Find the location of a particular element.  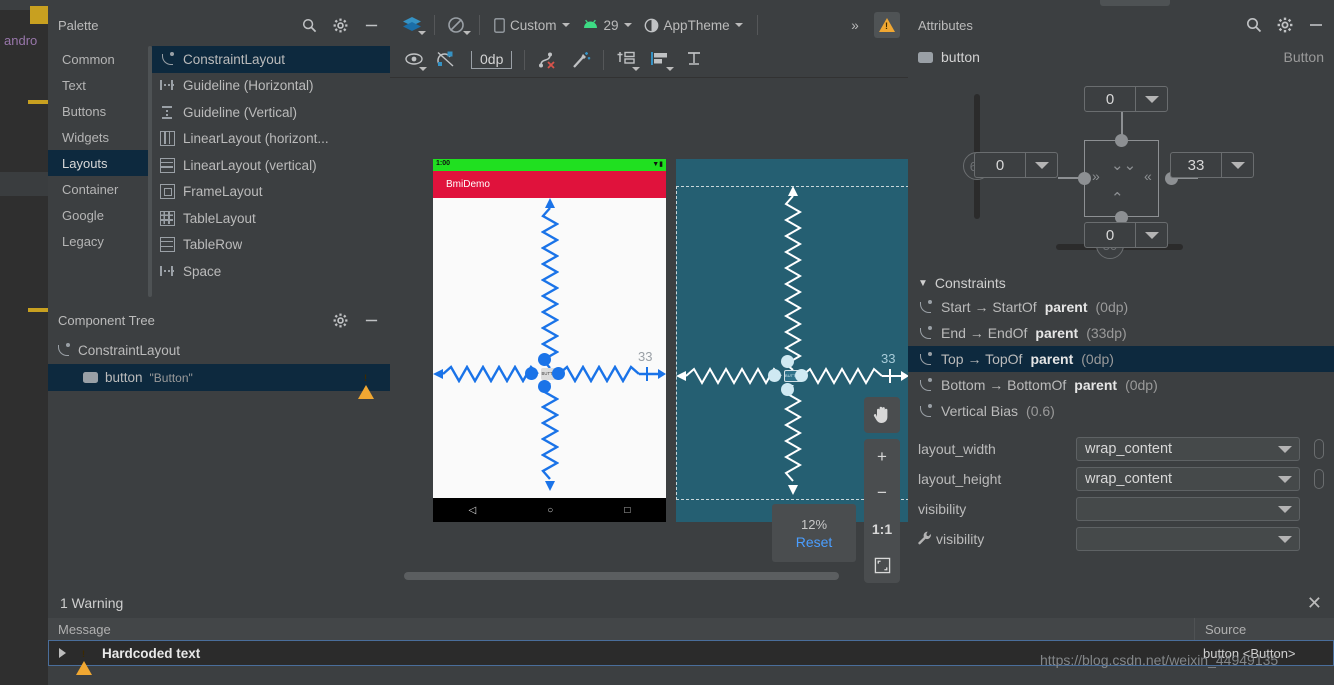

constraint-item-vertical-bias: Vertical Bias (0.6) is located at coordinates (1121, 411).